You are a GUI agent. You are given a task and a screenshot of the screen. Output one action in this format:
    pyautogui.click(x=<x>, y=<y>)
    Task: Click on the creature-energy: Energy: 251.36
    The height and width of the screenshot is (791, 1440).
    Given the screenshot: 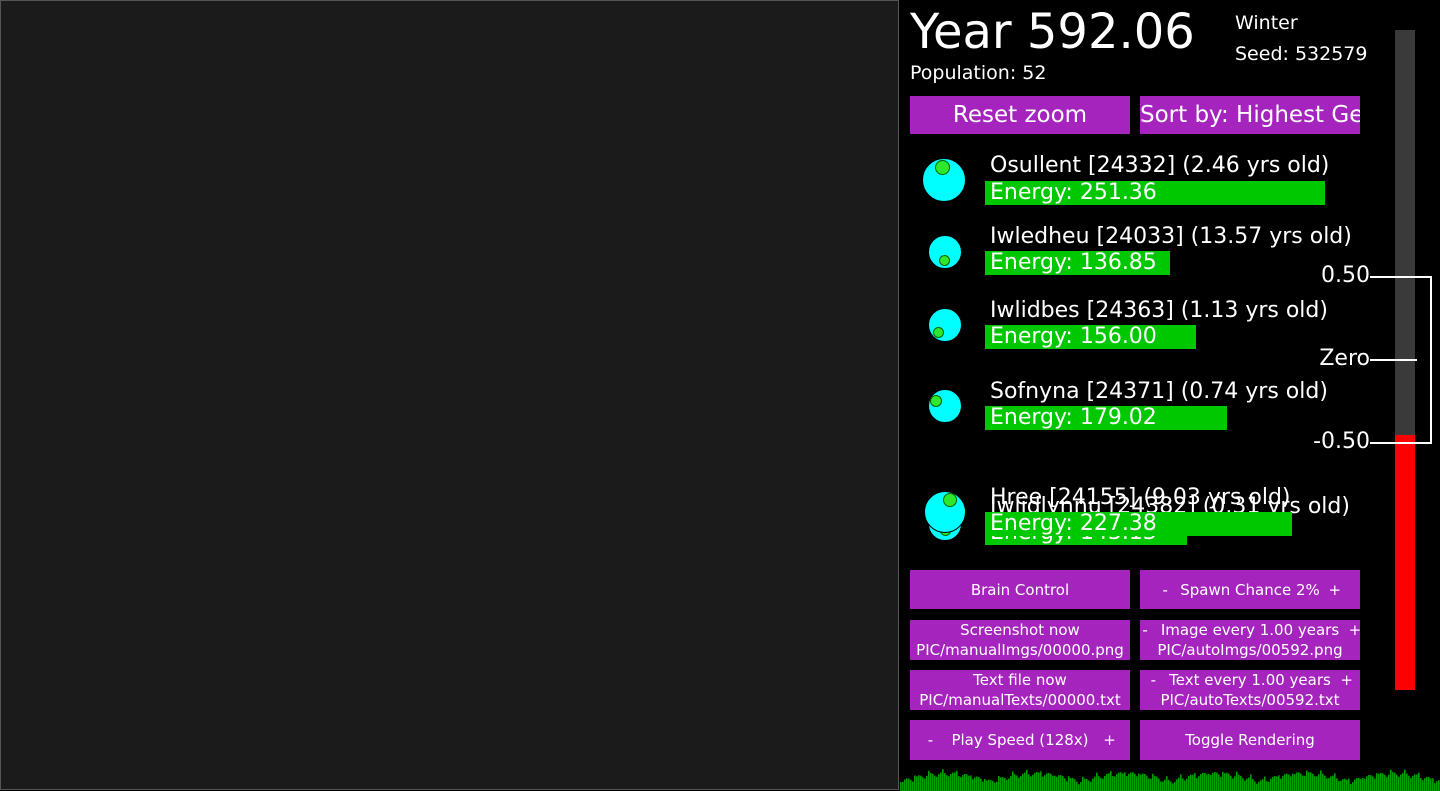 What is the action you would take?
    pyautogui.click(x=1073, y=192)
    